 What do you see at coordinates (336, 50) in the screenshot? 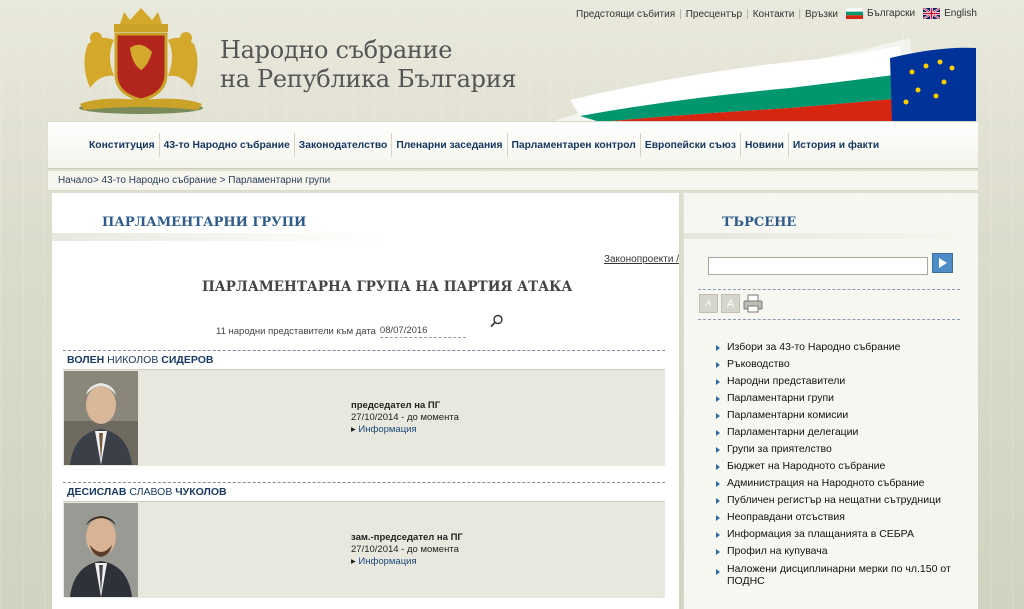
I see `site-title-line1: Народно събрание` at bounding box center [336, 50].